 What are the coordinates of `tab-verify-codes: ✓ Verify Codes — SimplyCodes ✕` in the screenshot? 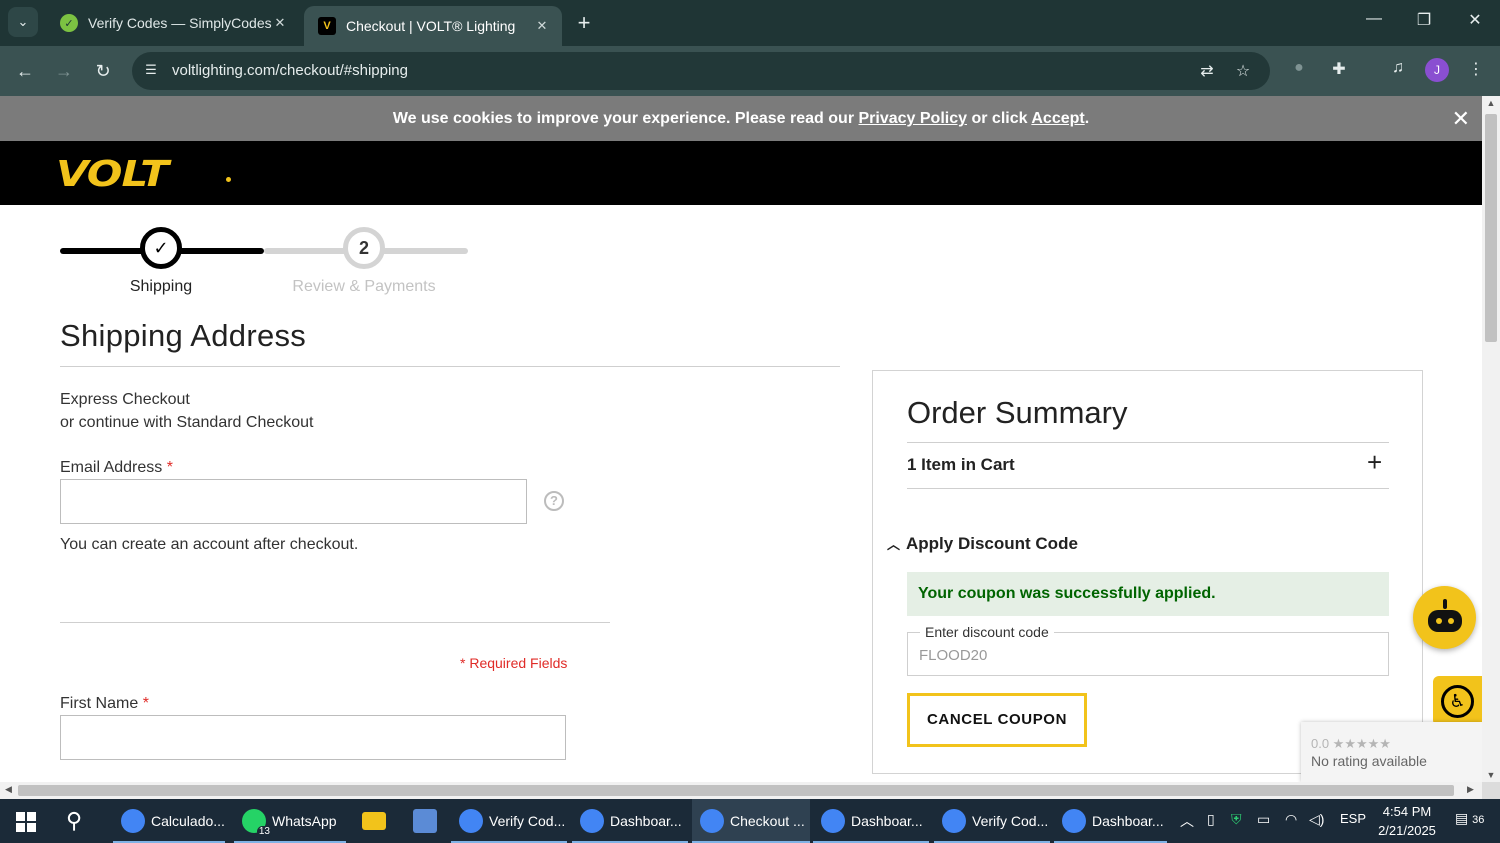 It's located at (173, 23).